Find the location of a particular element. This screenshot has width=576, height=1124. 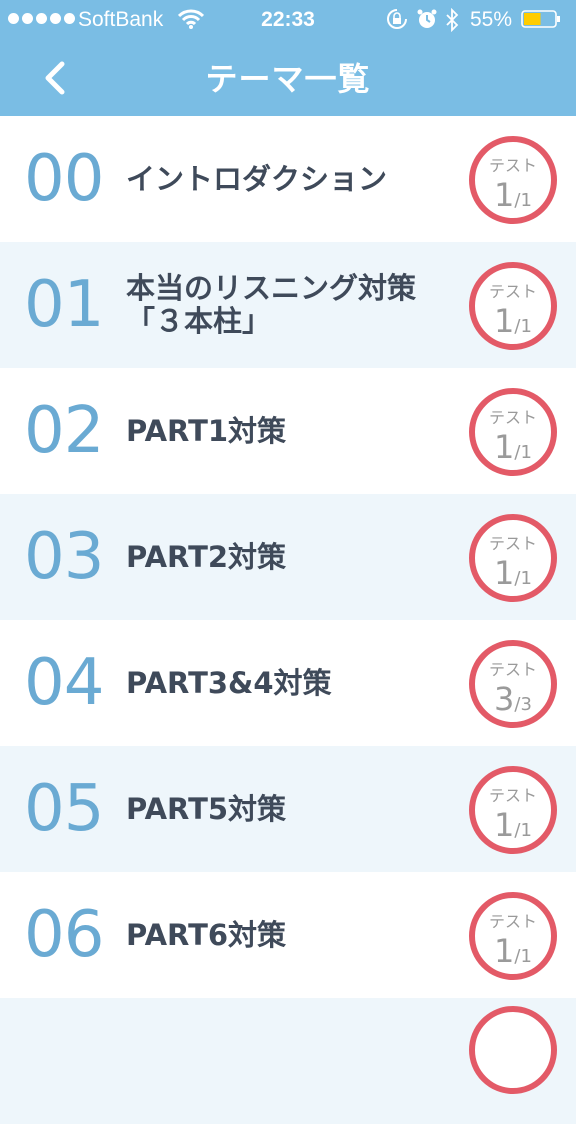

test-progress-badge: テスト 3/3 is located at coordinates (513, 684).